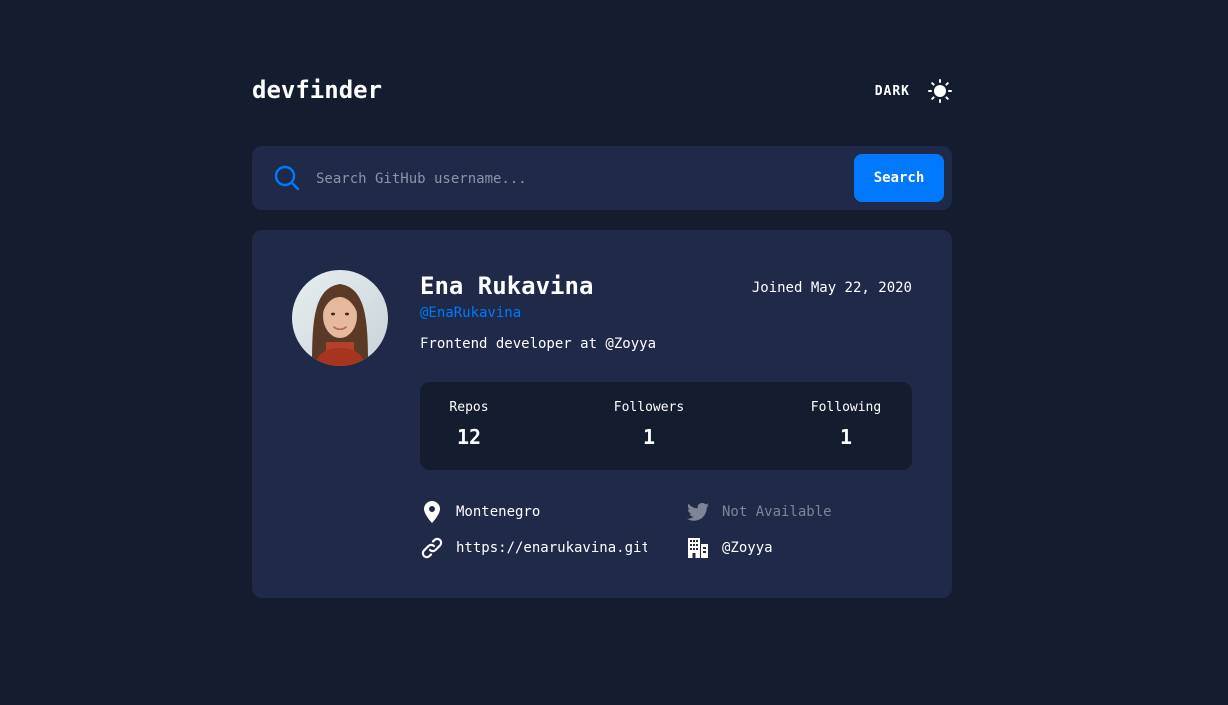 The image size is (1228, 705). What do you see at coordinates (649, 437) in the screenshot?
I see `stat-followers-value: 1` at bounding box center [649, 437].